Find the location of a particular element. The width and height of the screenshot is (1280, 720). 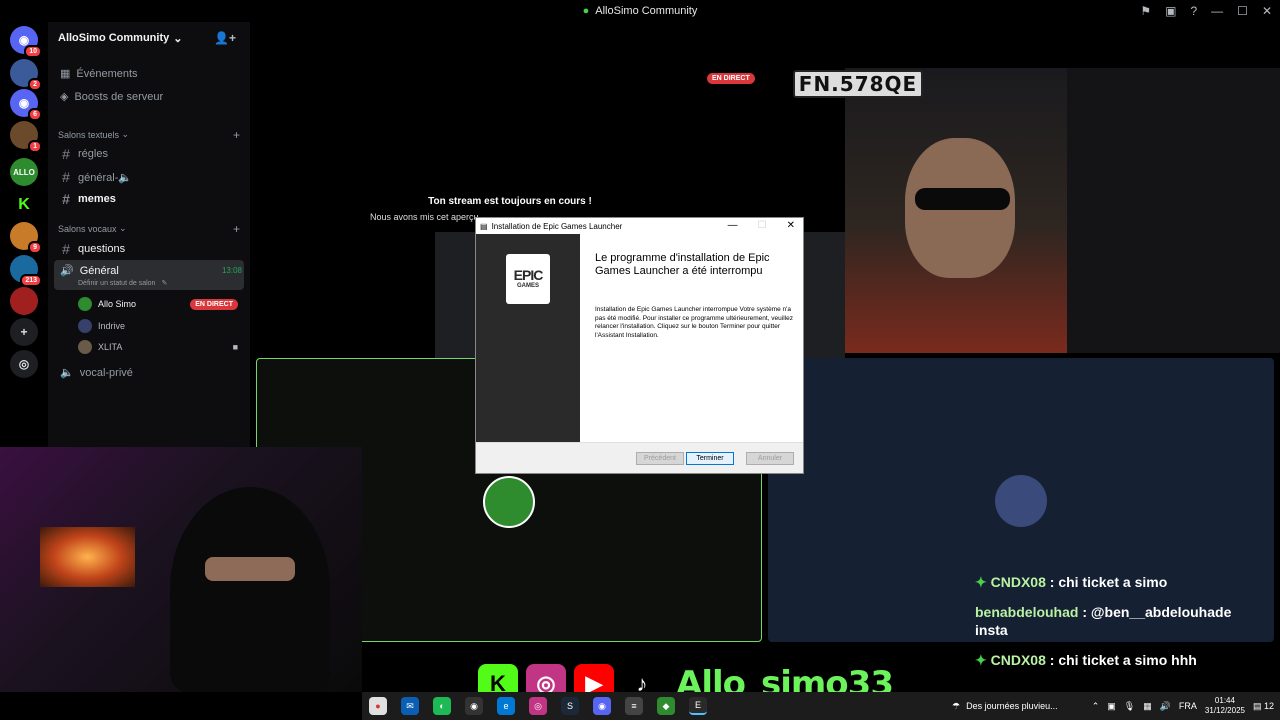

discord-home-icon: ◉ 10 is located at coordinates (26, 42).